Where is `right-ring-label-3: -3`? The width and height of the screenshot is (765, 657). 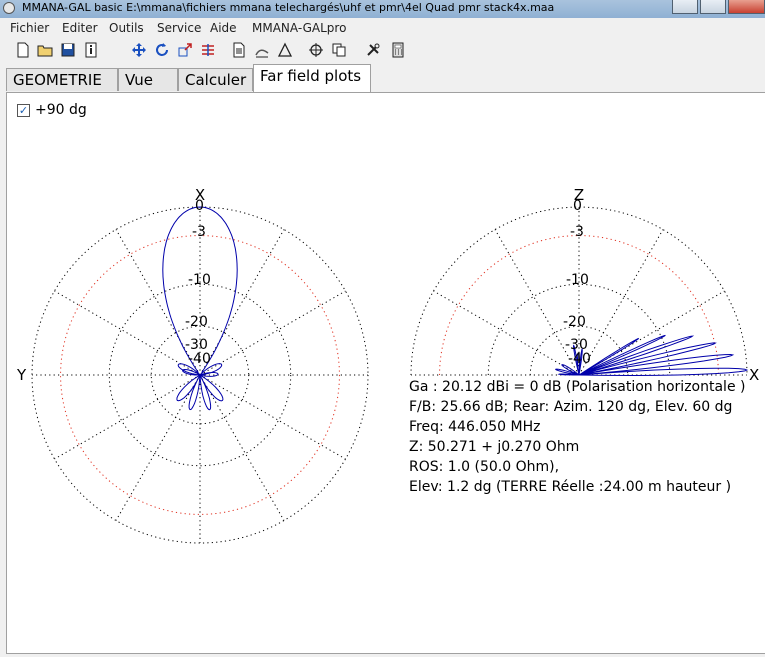
right-ring-label-3: -3 is located at coordinates (577, 232).